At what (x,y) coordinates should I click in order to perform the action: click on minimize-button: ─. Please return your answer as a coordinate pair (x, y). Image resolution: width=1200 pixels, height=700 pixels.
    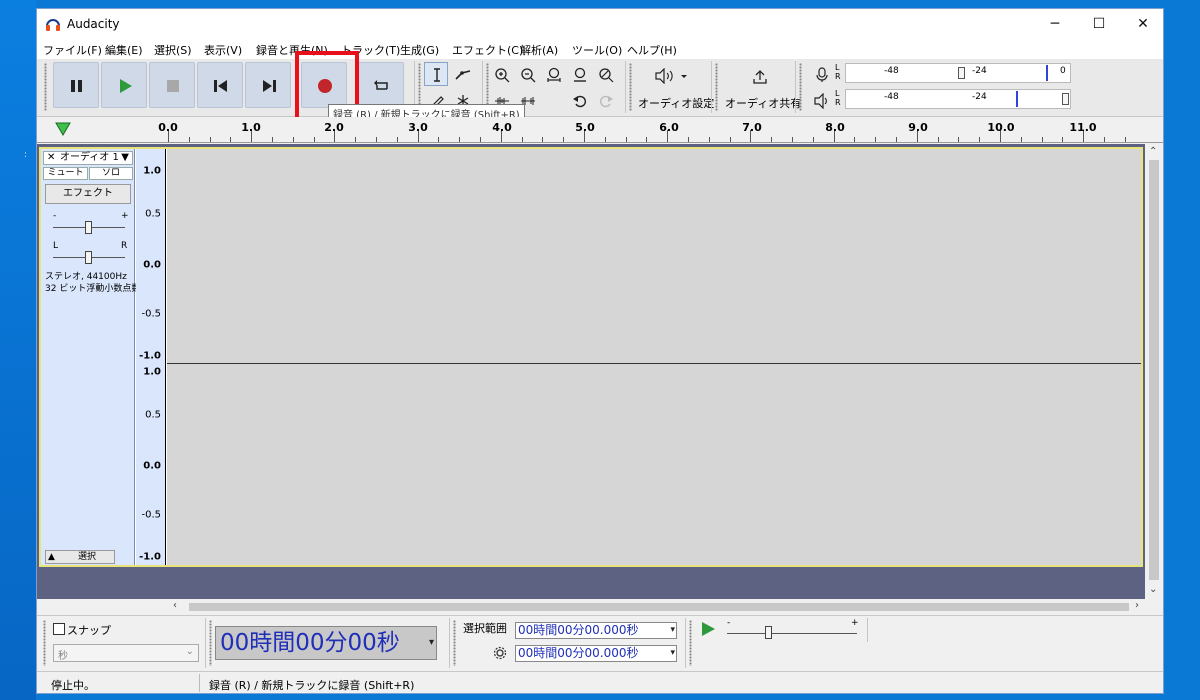
    Looking at the image, I should click on (1055, 24).